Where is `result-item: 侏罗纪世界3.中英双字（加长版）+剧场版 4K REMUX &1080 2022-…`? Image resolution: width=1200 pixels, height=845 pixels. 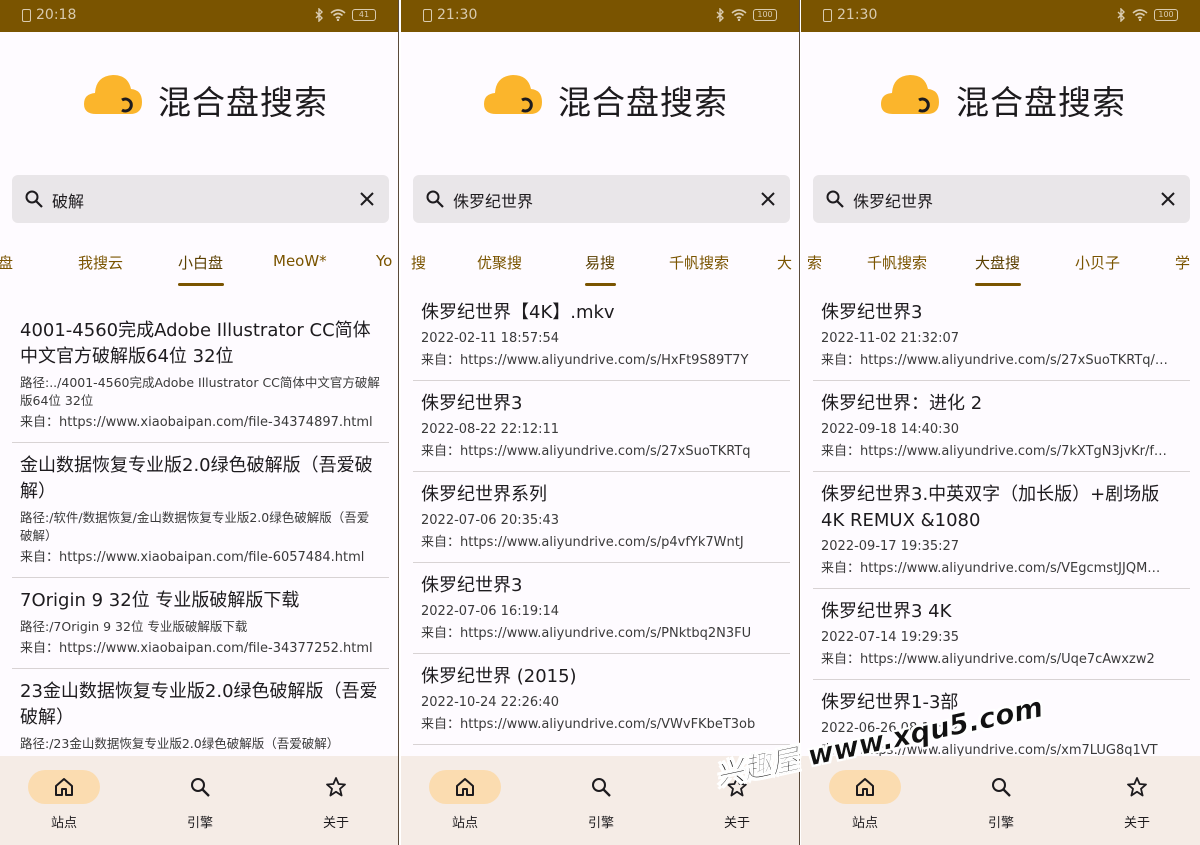 result-item: 侏罗纪世界3.中英双字（加长版）+剧场版 4K REMUX &1080 2022-… is located at coordinates (1001, 530).